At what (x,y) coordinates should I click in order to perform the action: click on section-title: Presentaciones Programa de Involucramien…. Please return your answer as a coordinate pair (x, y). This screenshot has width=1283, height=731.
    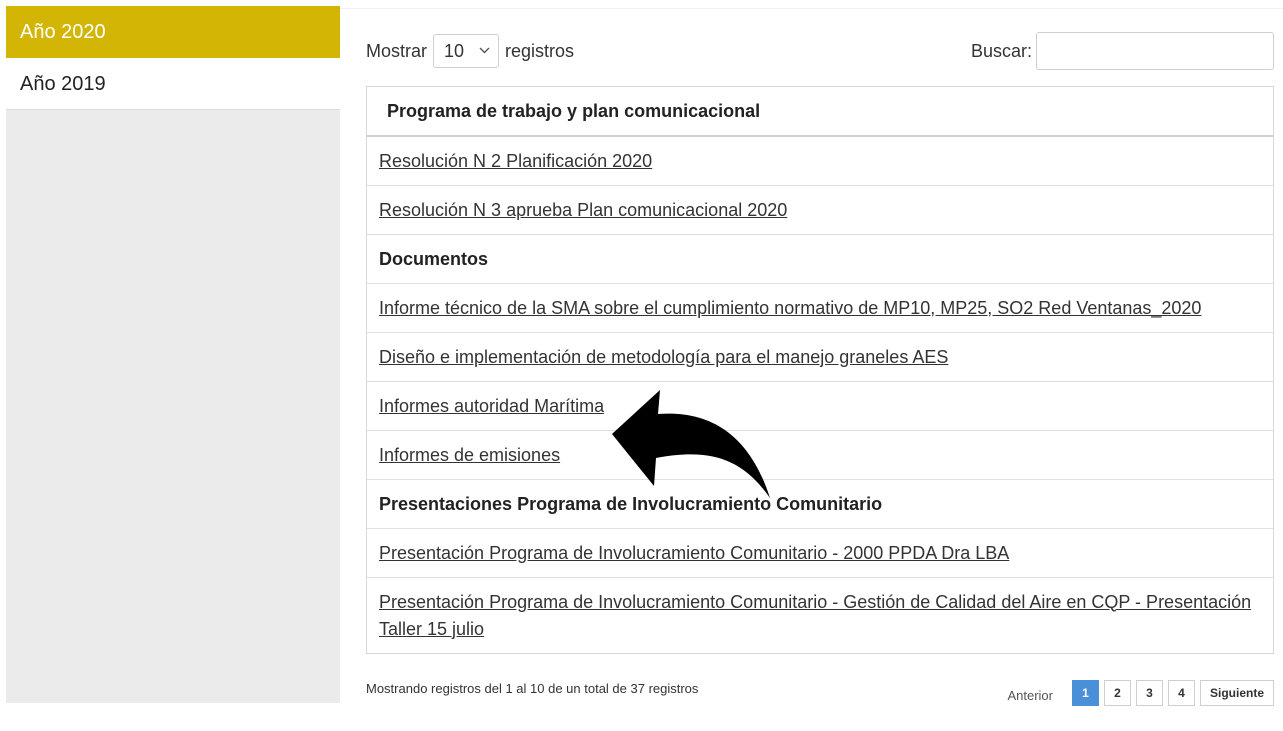
    Looking at the image, I should click on (631, 503).